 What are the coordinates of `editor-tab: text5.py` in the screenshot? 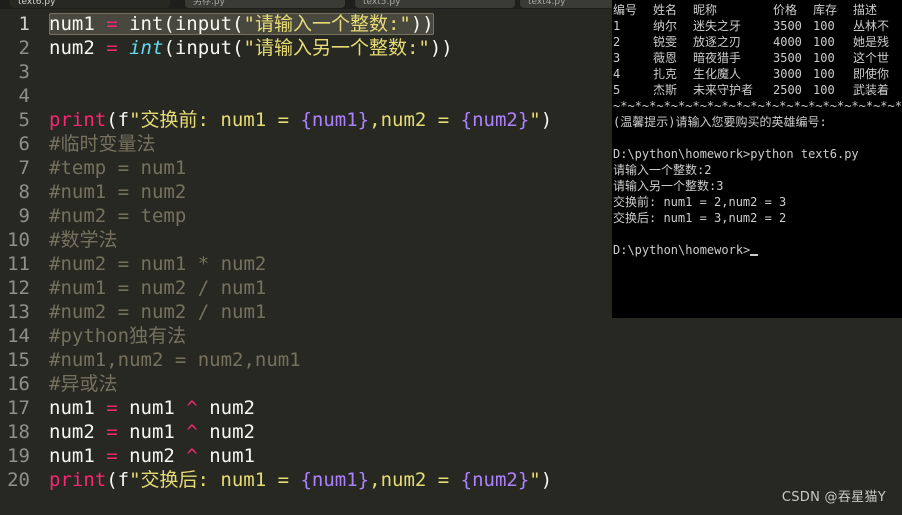 It's located at (435, 4).